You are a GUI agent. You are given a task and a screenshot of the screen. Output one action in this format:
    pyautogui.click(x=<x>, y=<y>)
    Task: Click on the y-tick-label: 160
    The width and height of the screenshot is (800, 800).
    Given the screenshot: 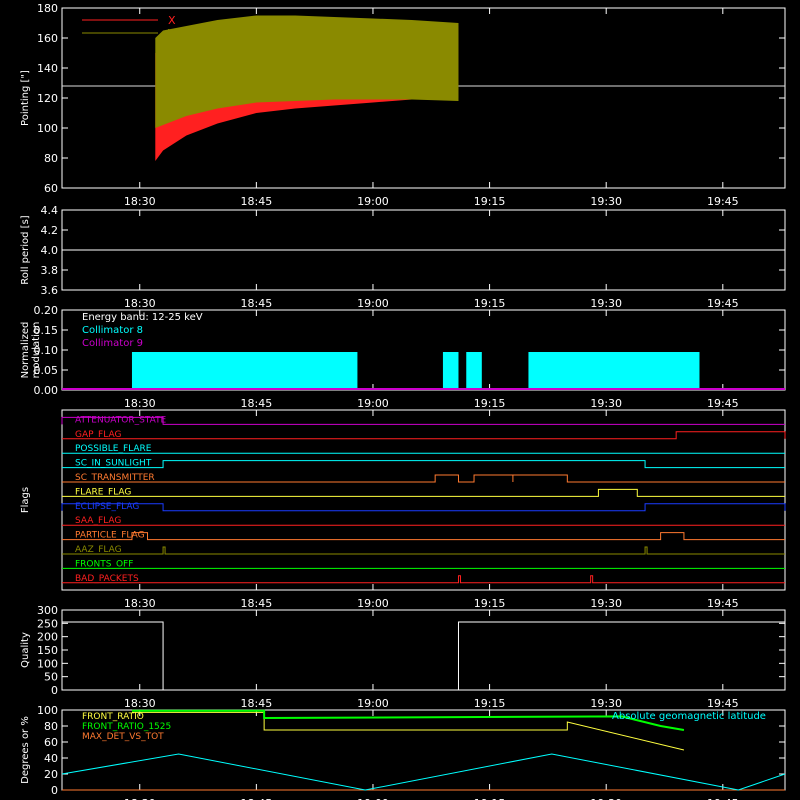 What is the action you would take?
    pyautogui.click(x=47, y=38)
    